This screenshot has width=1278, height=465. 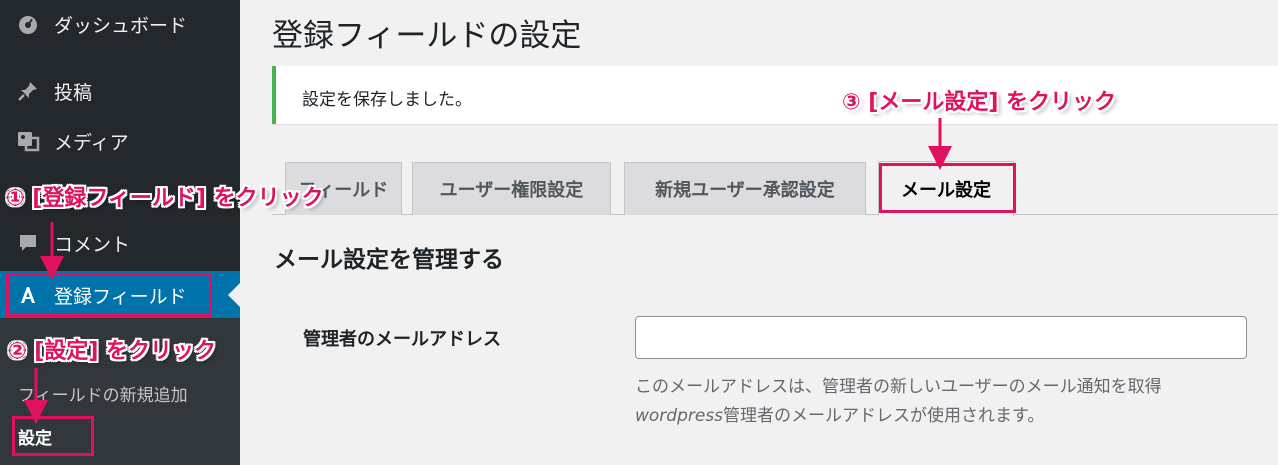 I want to click on annotation-step2: ② [設定] をクリック, so click(x=112, y=351).